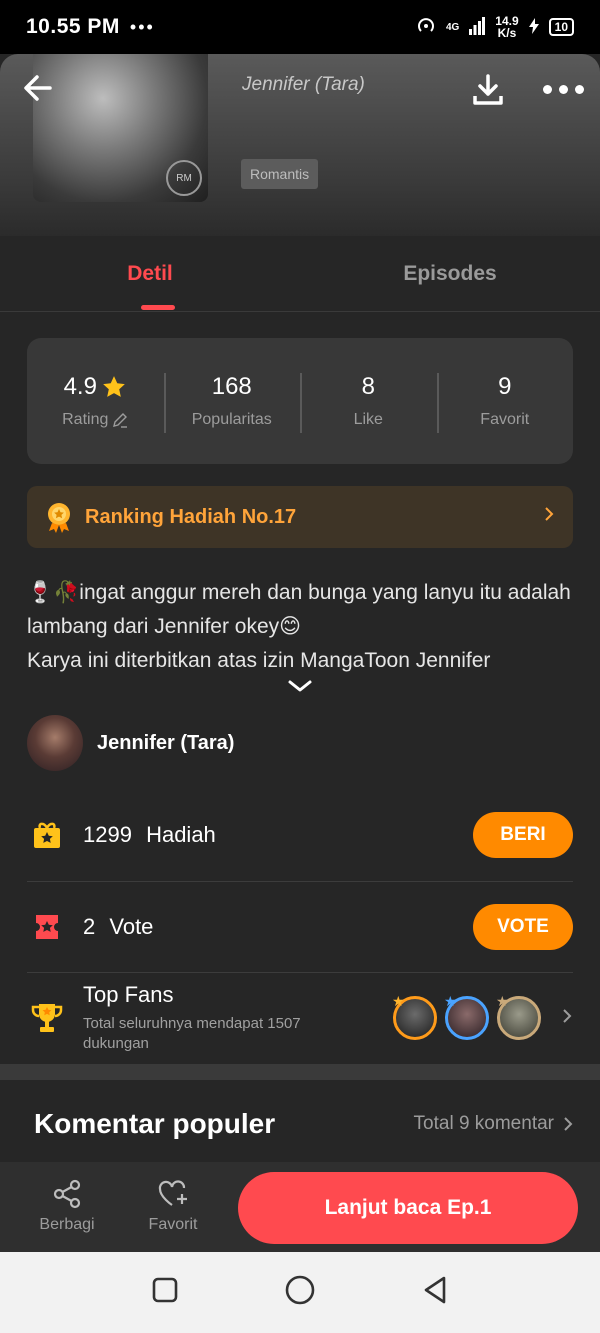  I want to click on download-button, so click(488, 90).